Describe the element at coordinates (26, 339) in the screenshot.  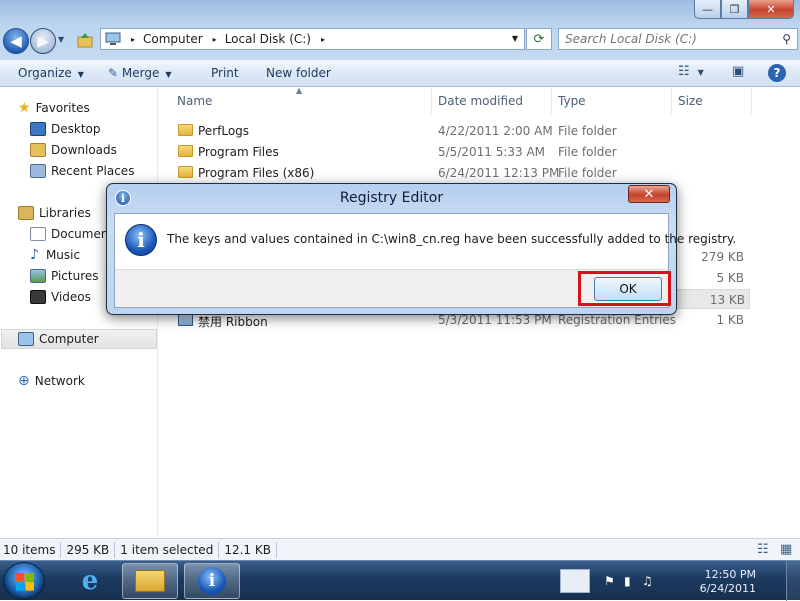
I see `computer-icon` at that location.